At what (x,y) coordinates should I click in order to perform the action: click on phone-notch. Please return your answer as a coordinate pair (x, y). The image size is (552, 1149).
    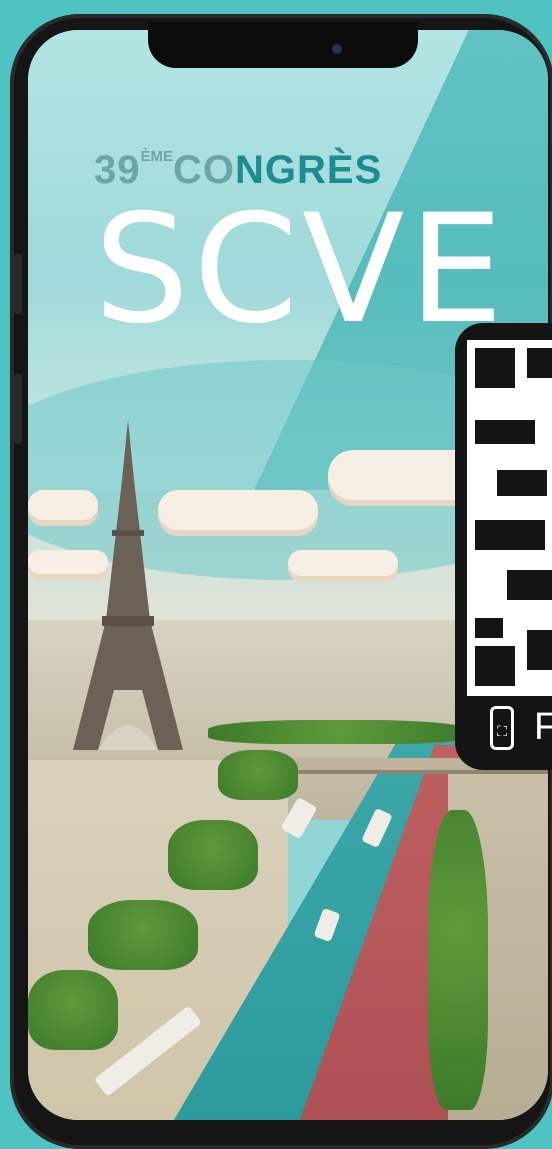
    Looking at the image, I should click on (283, 45).